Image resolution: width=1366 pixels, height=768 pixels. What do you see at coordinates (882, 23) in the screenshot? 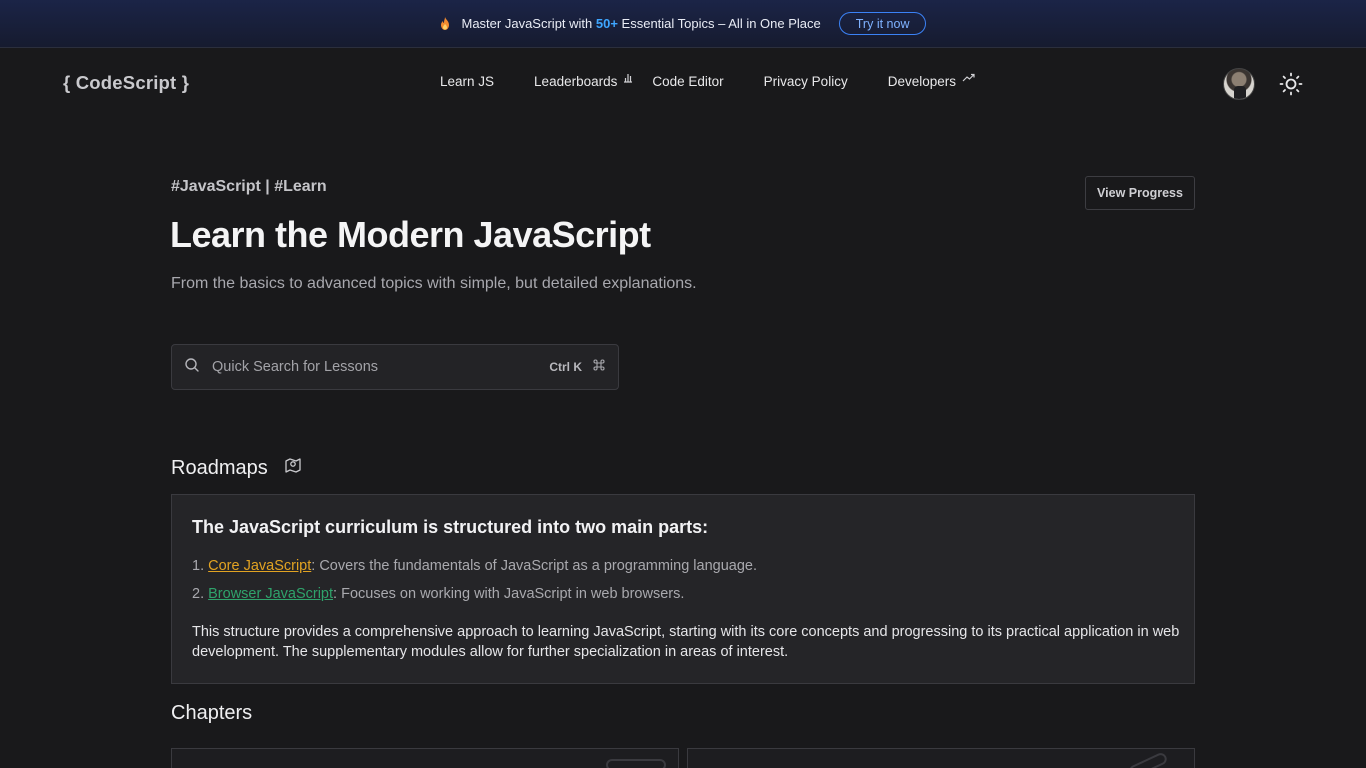
I see `try-it-now-button: Try it now` at bounding box center [882, 23].